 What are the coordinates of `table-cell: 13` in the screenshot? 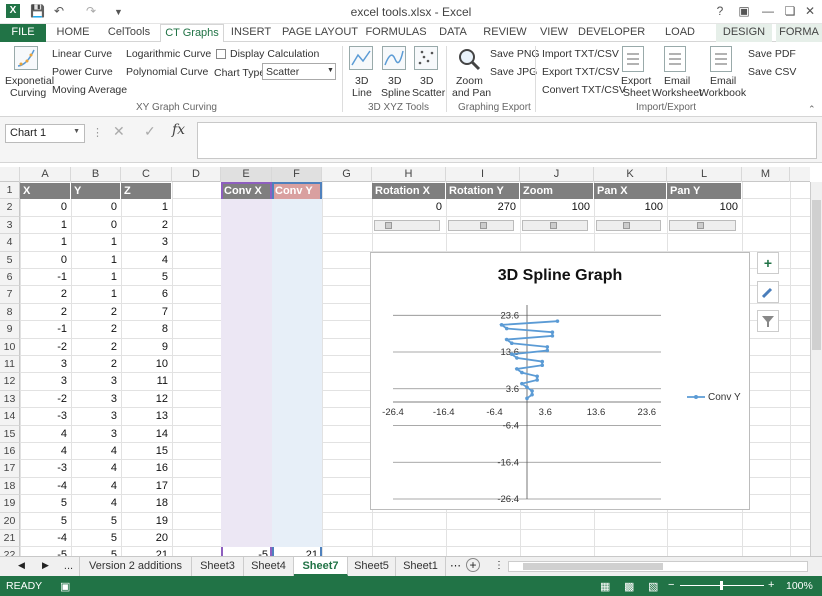 It's located at (146, 416).